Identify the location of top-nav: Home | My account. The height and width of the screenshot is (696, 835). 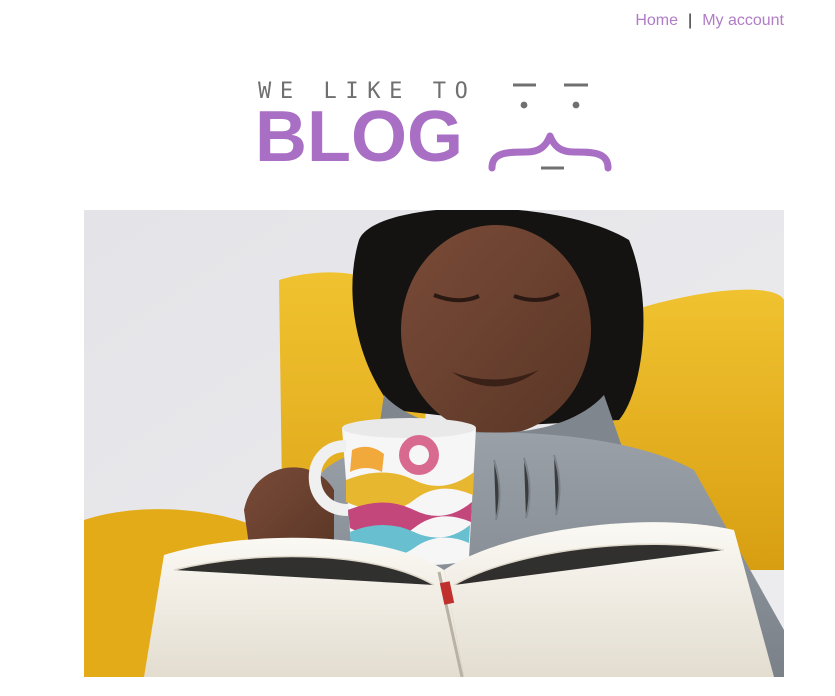
(709, 21).